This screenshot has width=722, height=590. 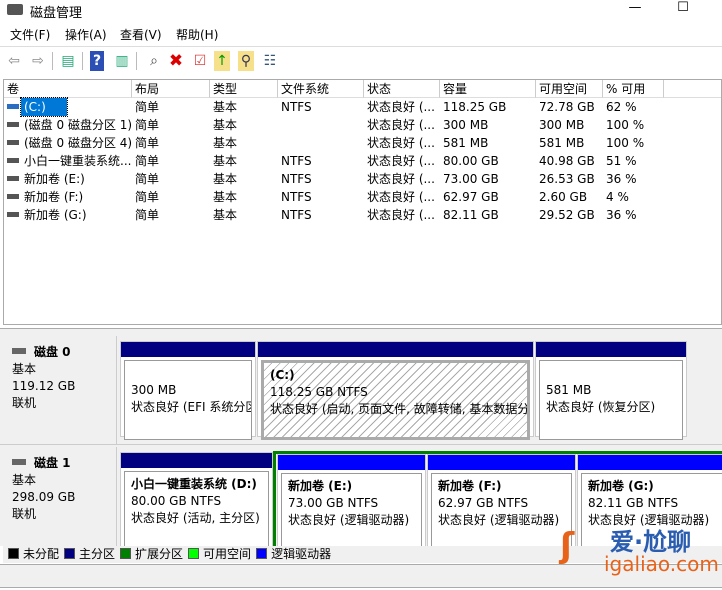 What do you see at coordinates (30, 34) in the screenshot?
I see `menu-file: 文件(F)` at bounding box center [30, 34].